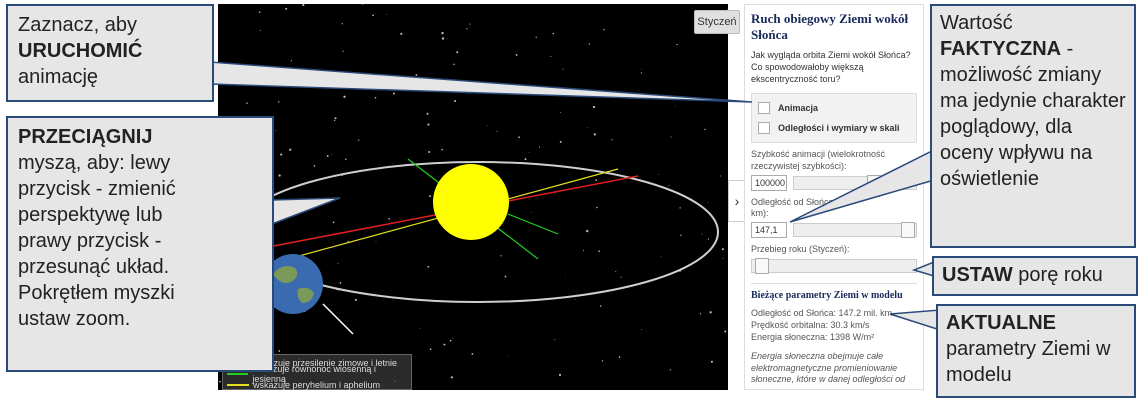  I want to click on callout-text: parametry Ziemi w modelu, so click(1028, 362).